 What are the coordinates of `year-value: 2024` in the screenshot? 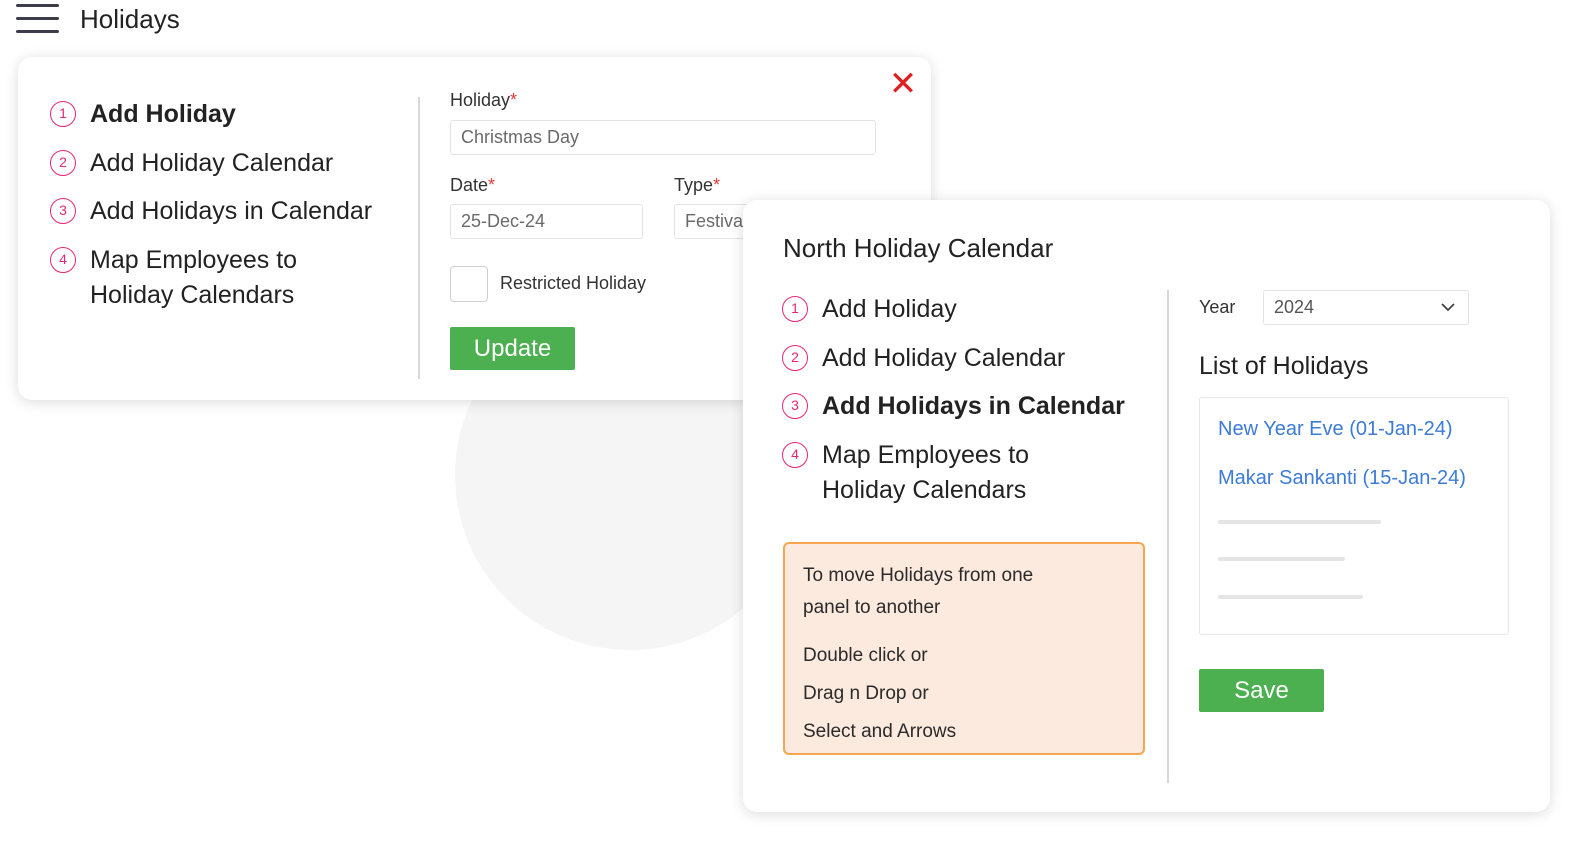 It's located at (1294, 307).